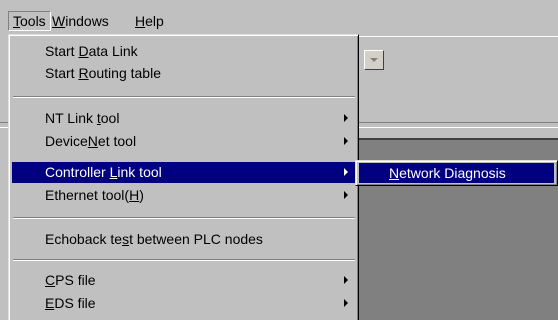 Image resolution: width=558 pixels, height=320 pixels. I want to click on menu-item-echoback-test: Echoback test between PLC nodes, so click(184, 239).